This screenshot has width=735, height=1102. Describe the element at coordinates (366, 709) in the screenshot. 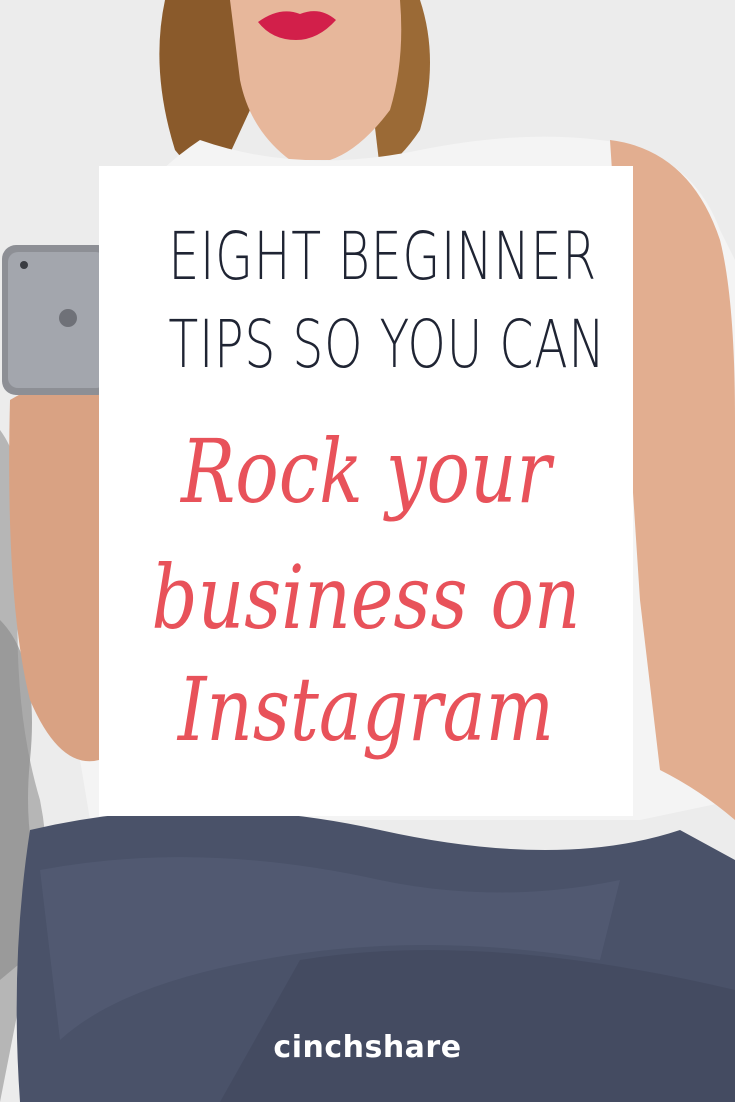

I see `script-title-line-3: Instagram` at that location.